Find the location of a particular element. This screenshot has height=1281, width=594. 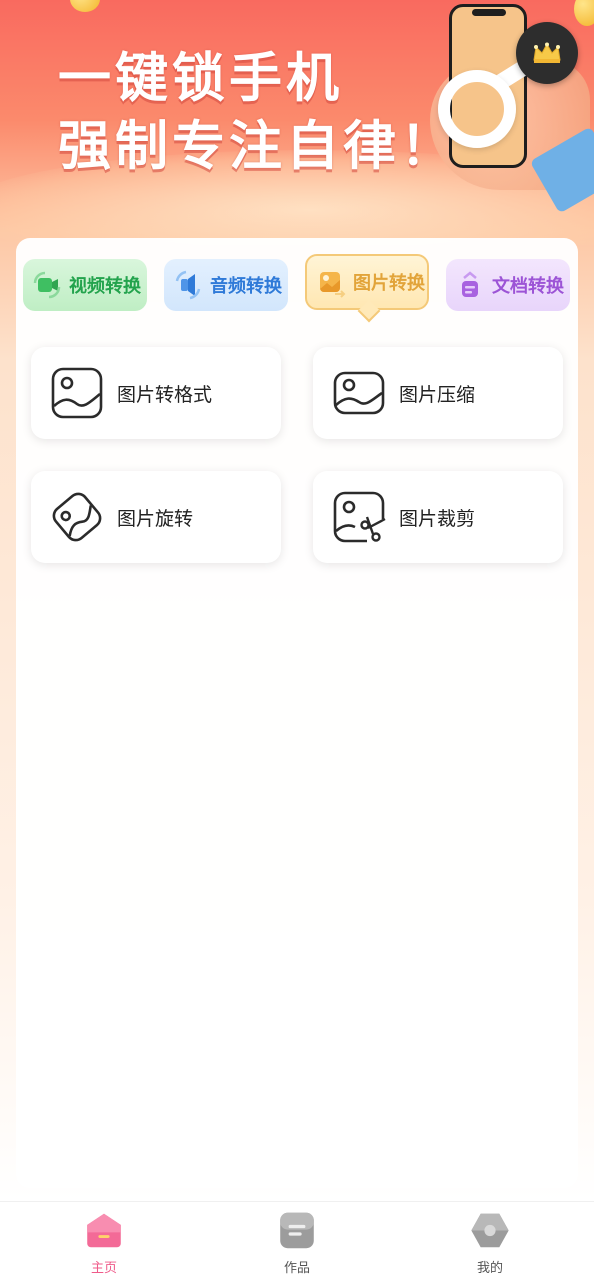

tabbar-label: 我的 is located at coordinates (489, 1268).